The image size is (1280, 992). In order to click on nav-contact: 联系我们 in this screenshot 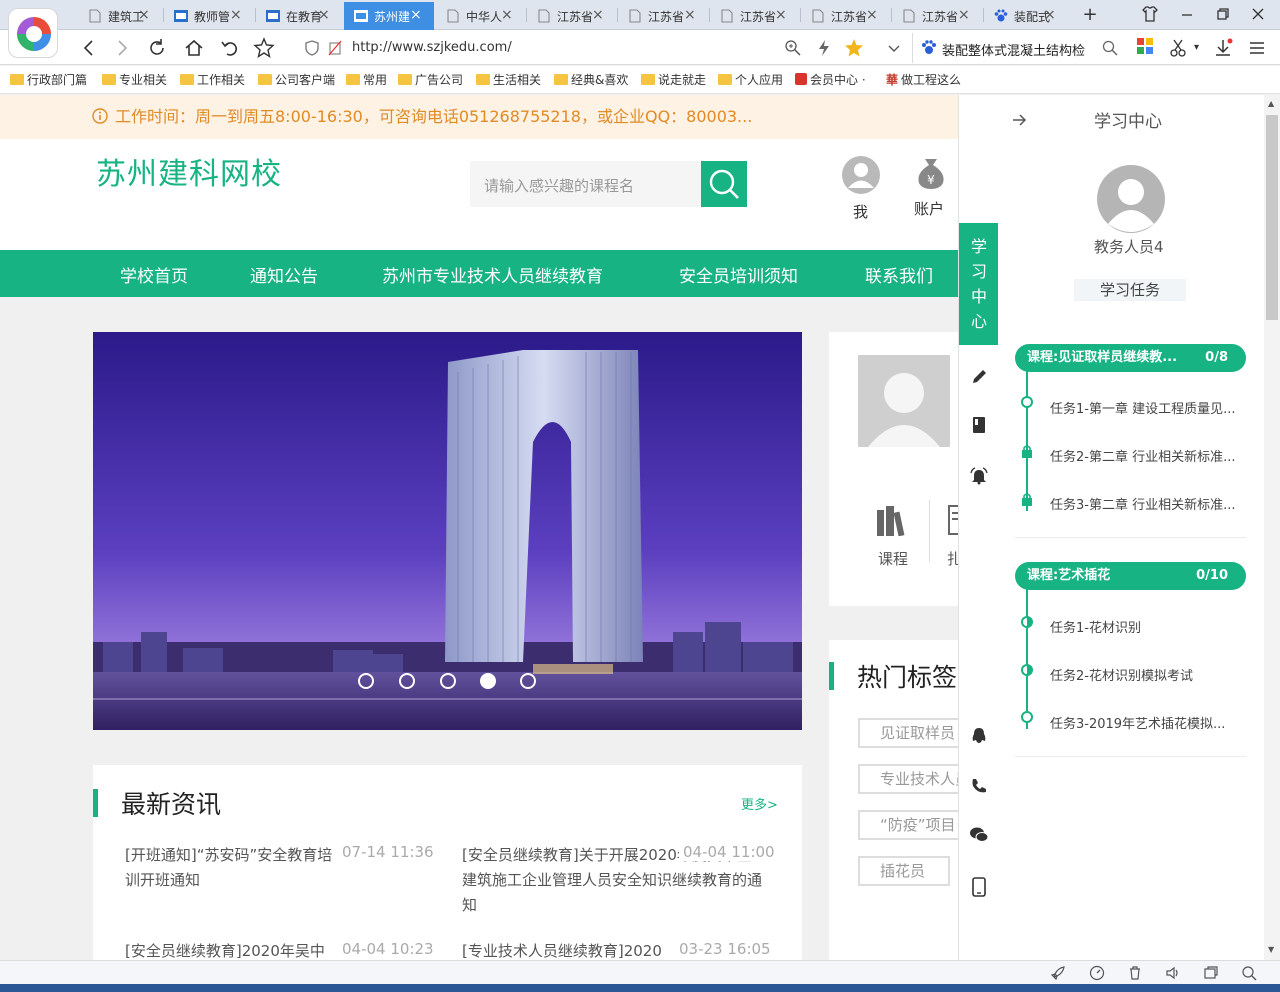, I will do `click(899, 274)`.